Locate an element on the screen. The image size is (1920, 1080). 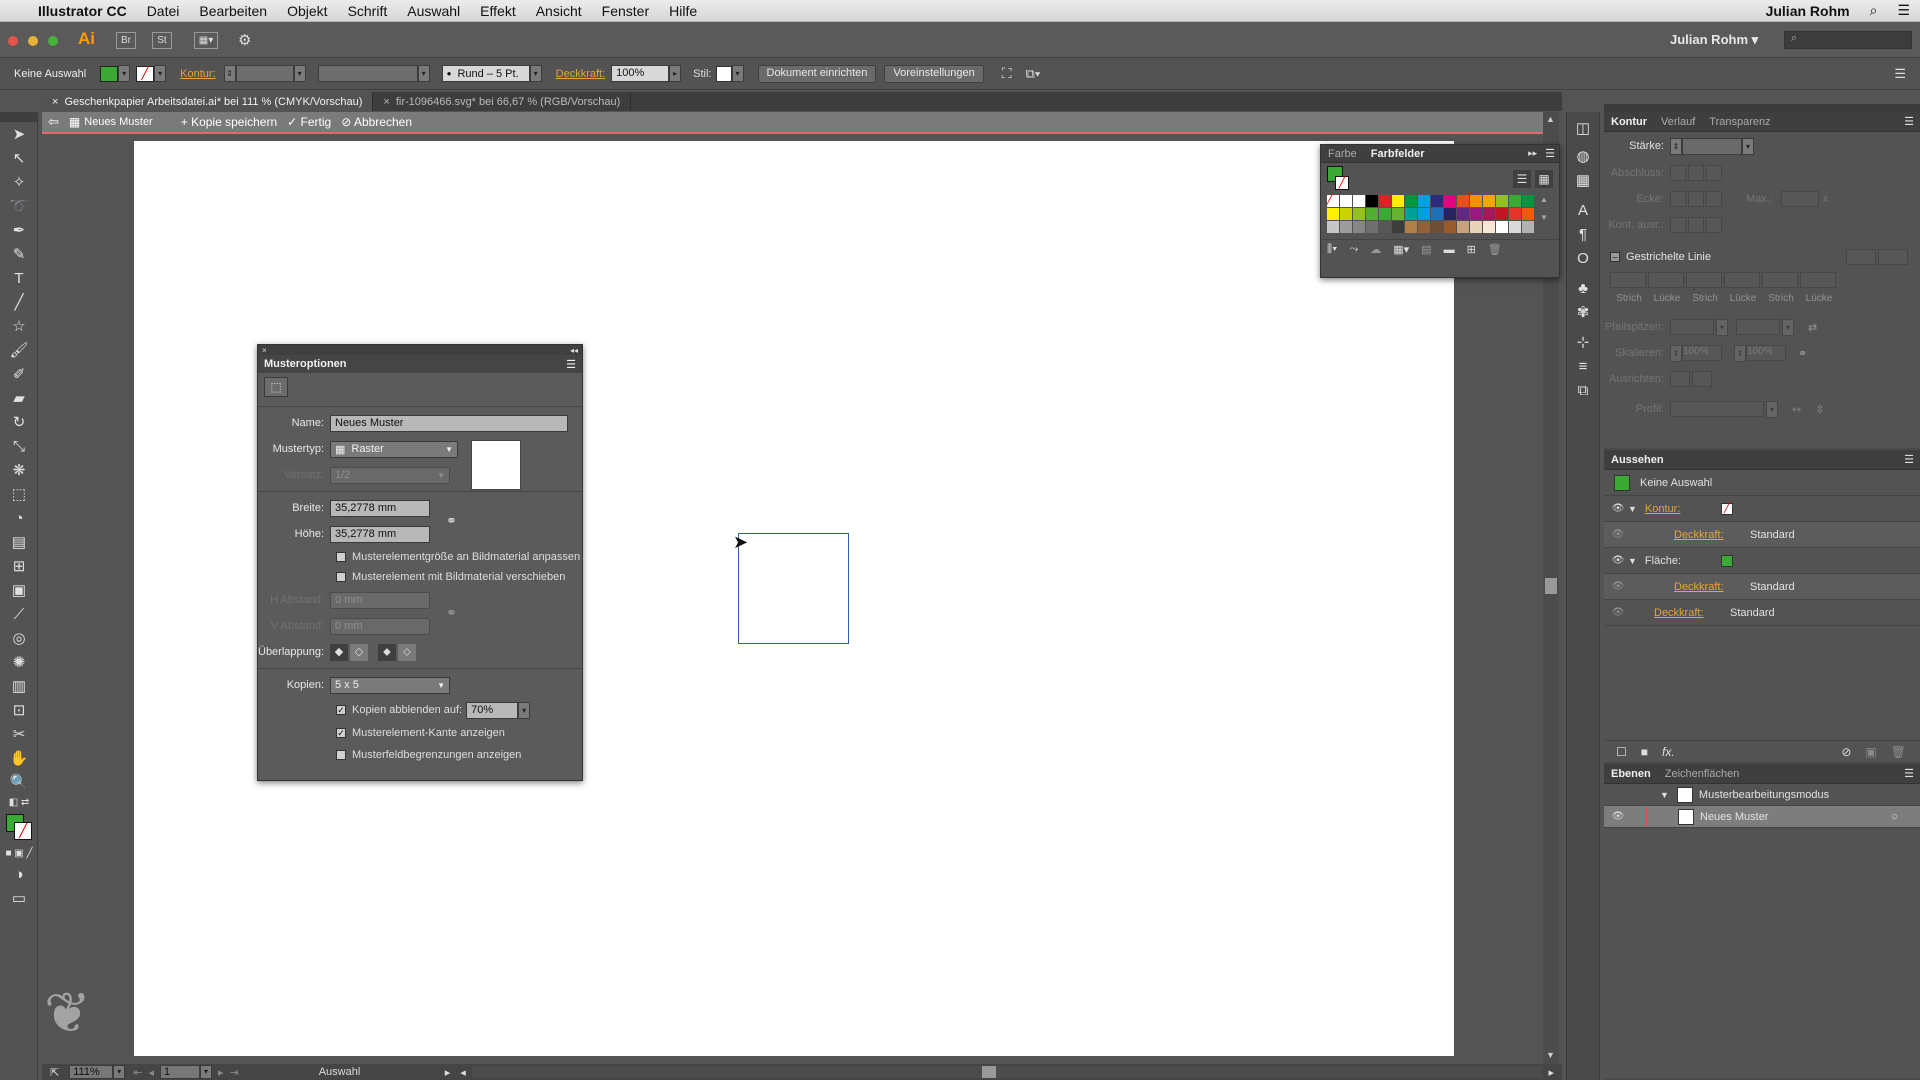
isolate-object-icon: ⛶ is located at coordinates (1007, 73).